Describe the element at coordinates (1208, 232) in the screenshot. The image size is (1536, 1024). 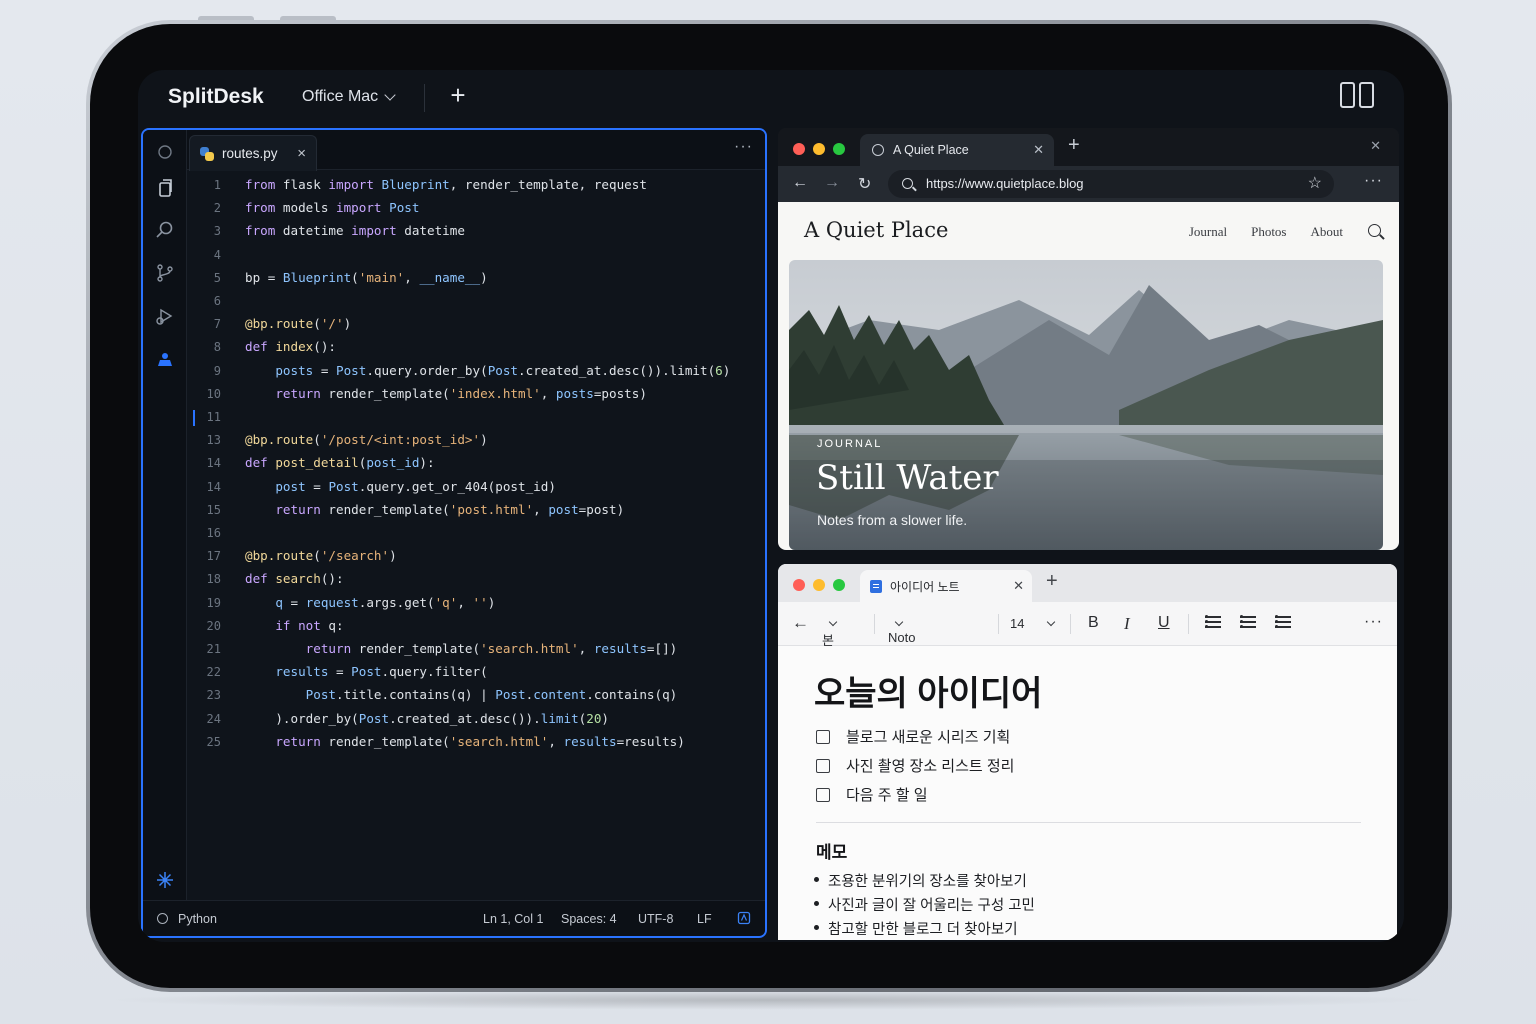
I see `nav-journal: Journal` at that location.